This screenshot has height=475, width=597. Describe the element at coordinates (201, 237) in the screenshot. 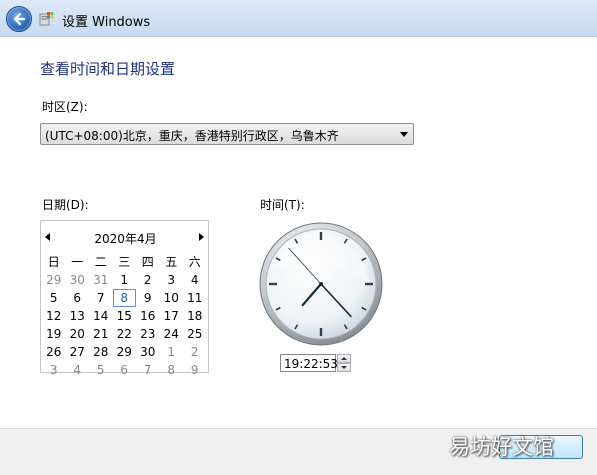

I see `next-month-icon` at that location.